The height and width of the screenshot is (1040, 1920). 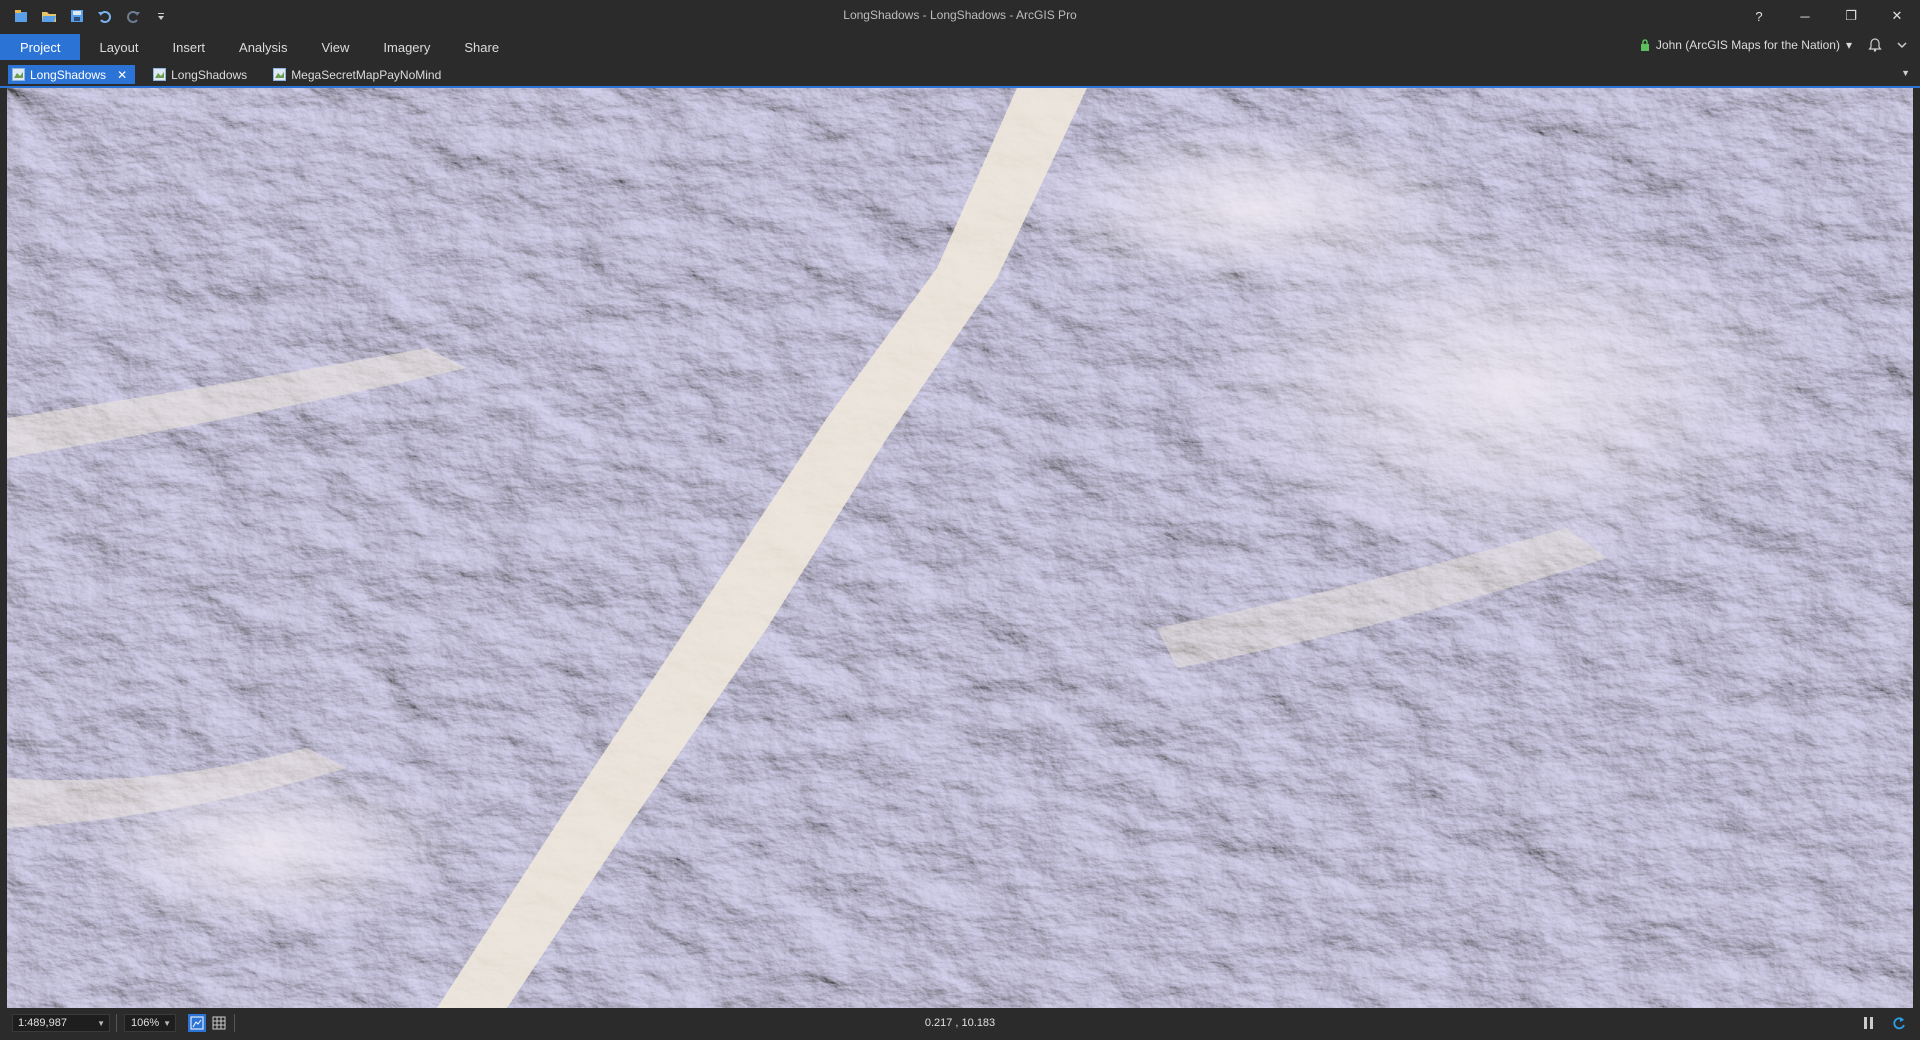 What do you see at coordinates (1747, 45) in the screenshot?
I see `user-name: John (ArcGIS Maps for the Nation)` at bounding box center [1747, 45].